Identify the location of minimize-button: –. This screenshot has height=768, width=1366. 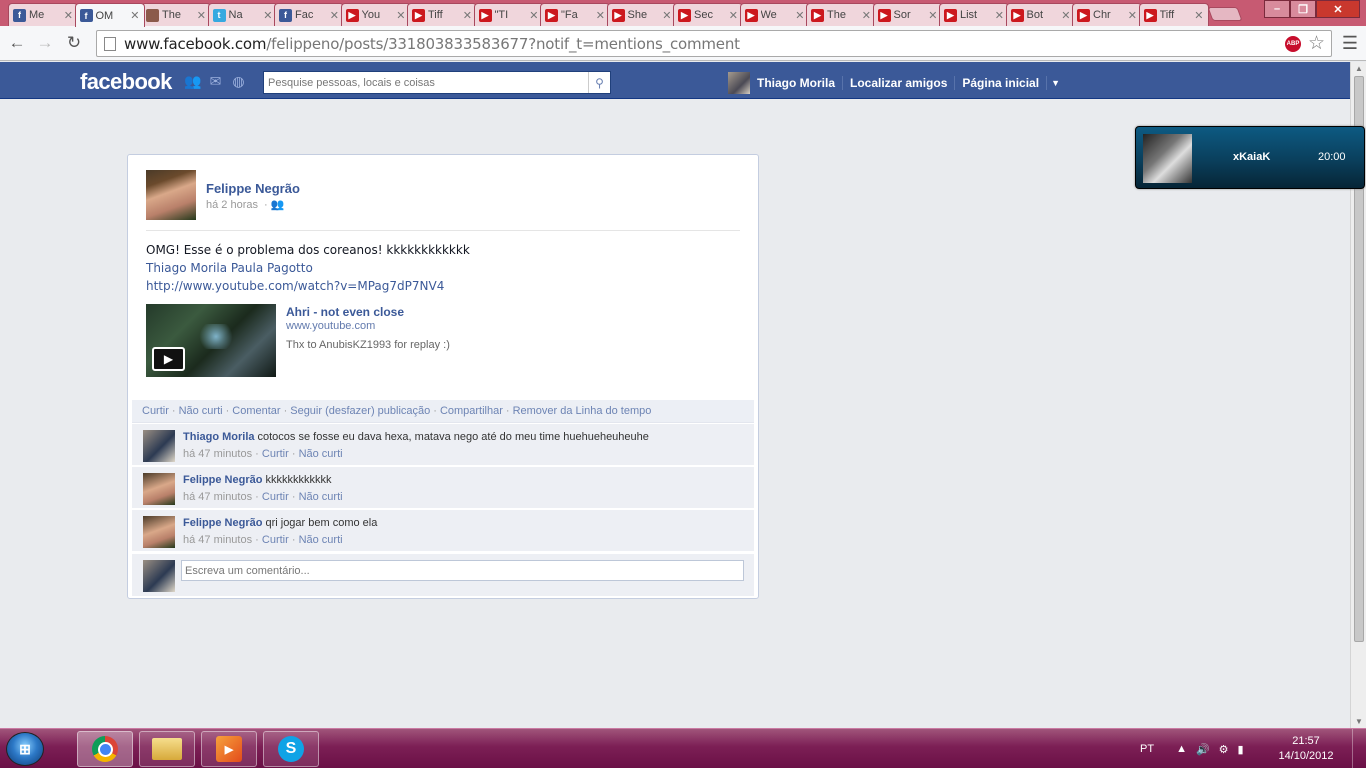
(1277, 9).